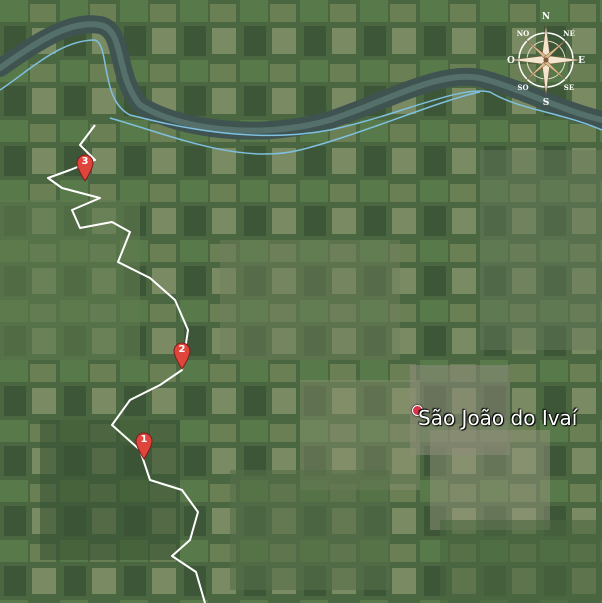  I want to click on route-marker-1: 1, so click(144, 446).